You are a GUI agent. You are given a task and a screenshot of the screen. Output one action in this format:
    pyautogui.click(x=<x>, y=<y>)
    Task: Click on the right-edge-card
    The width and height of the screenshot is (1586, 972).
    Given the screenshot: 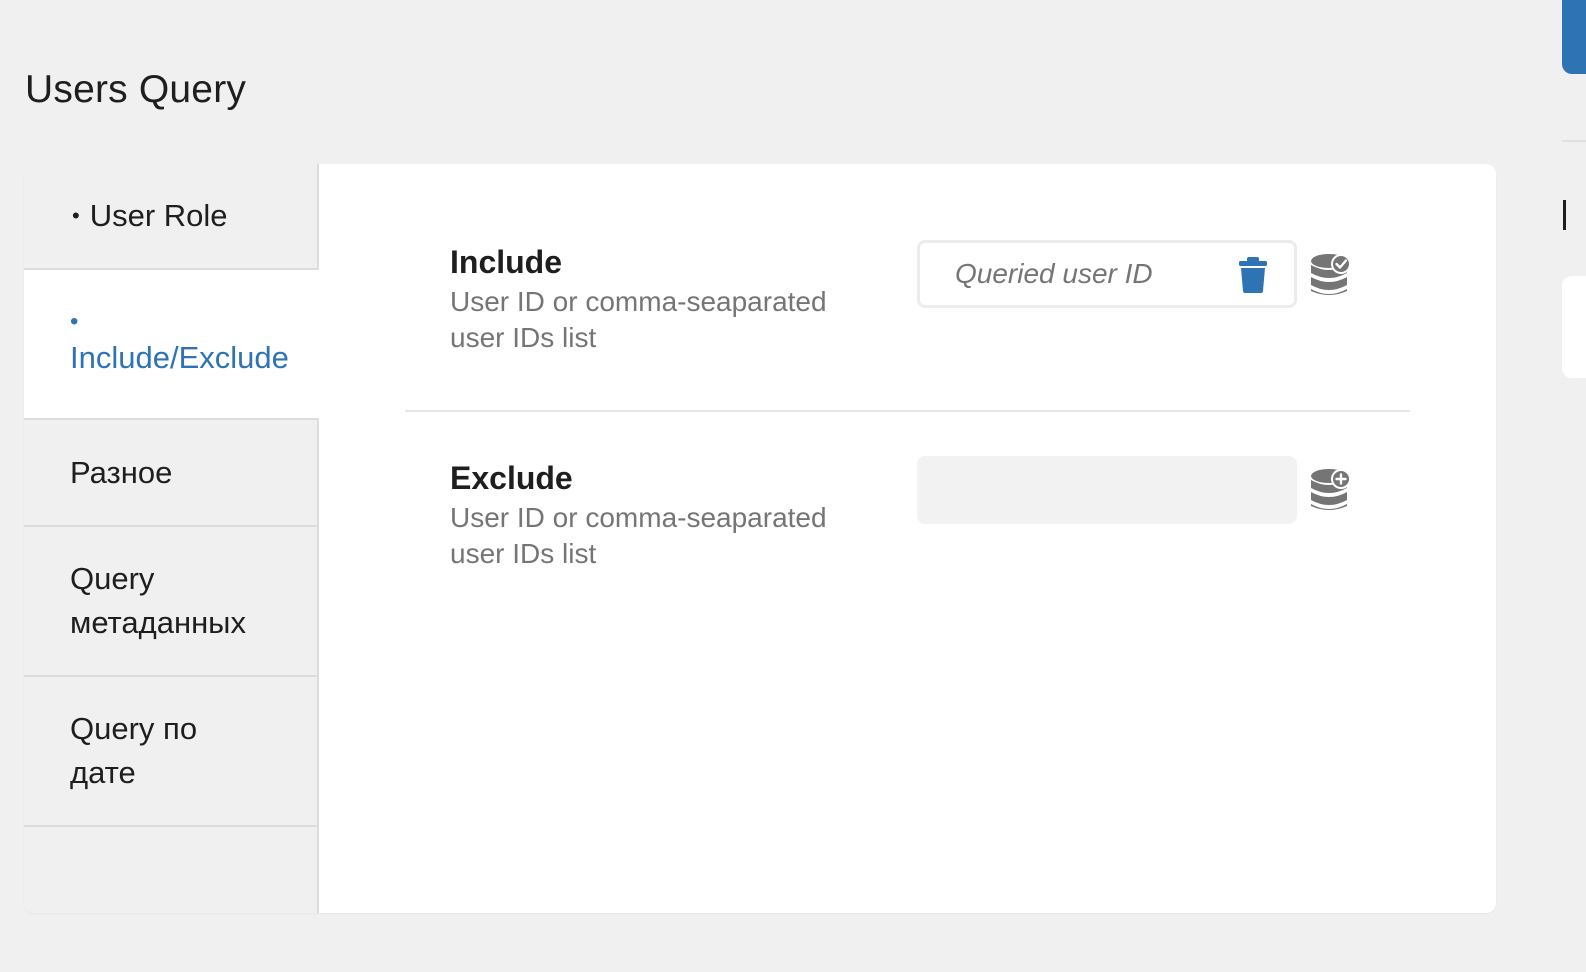 What is the action you would take?
    pyautogui.click(x=1574, y=327)
    